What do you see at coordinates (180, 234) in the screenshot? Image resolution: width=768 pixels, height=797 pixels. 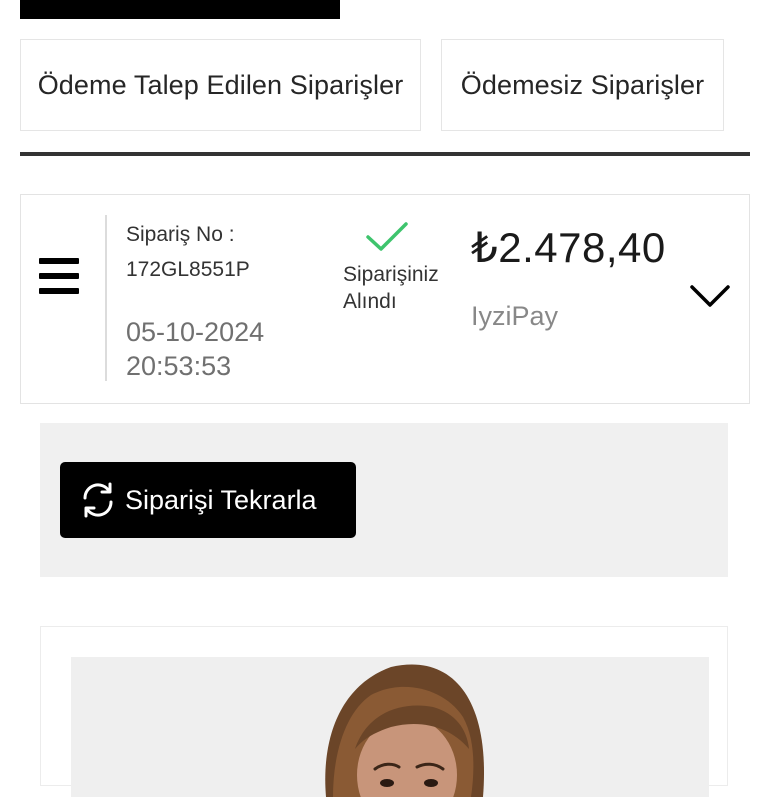 I see `order-number-label: Sipariş No :` at bounding box center [180, 234].